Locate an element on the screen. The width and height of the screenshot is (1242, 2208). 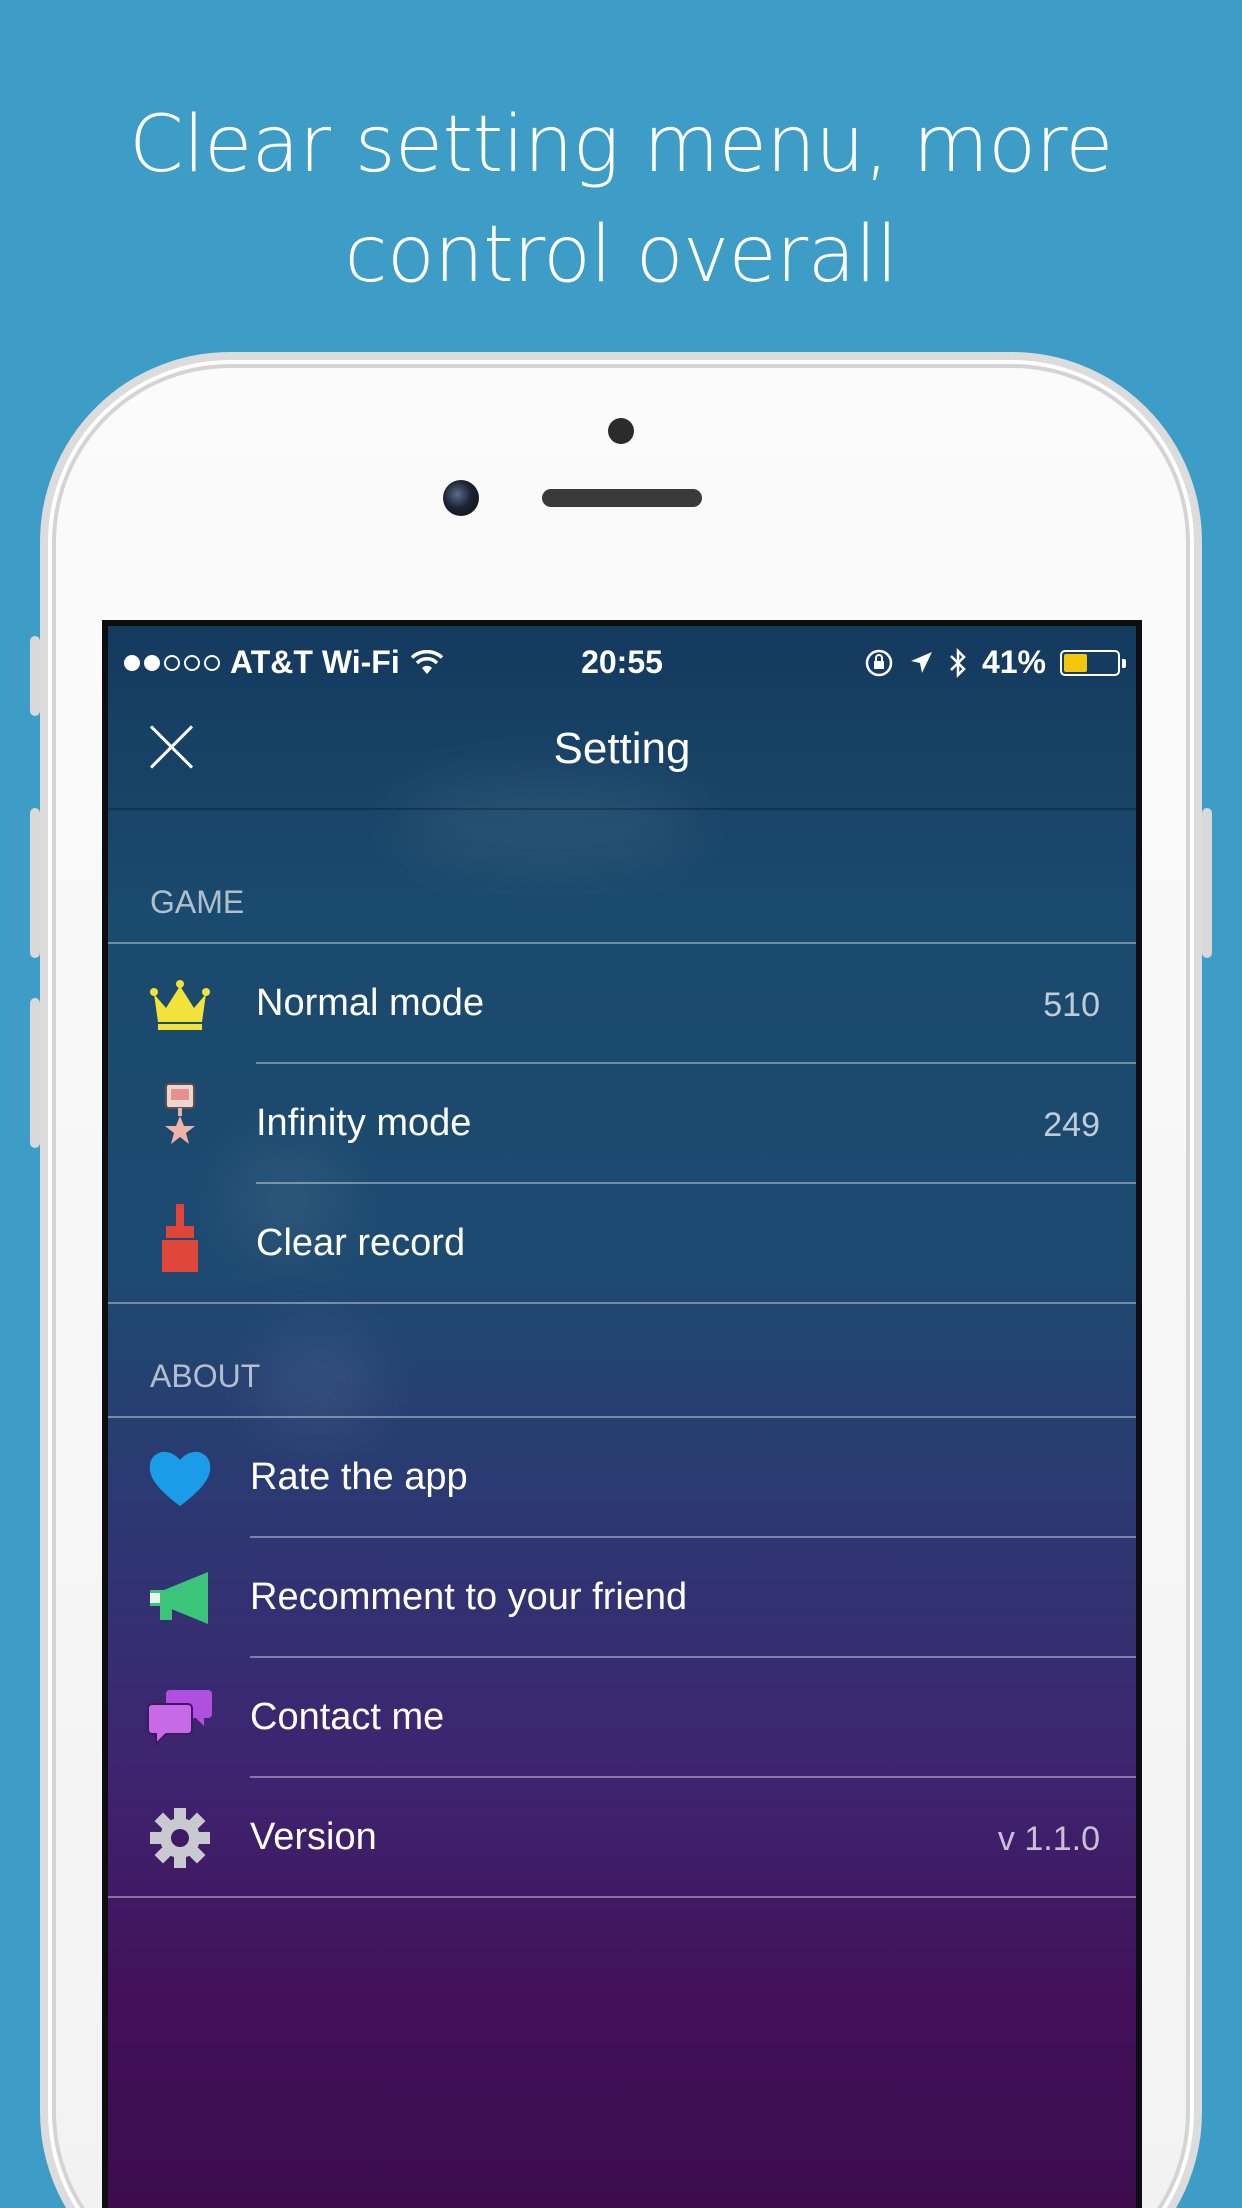
row-label: Infinity mode is located at coordinates (364, 1123).